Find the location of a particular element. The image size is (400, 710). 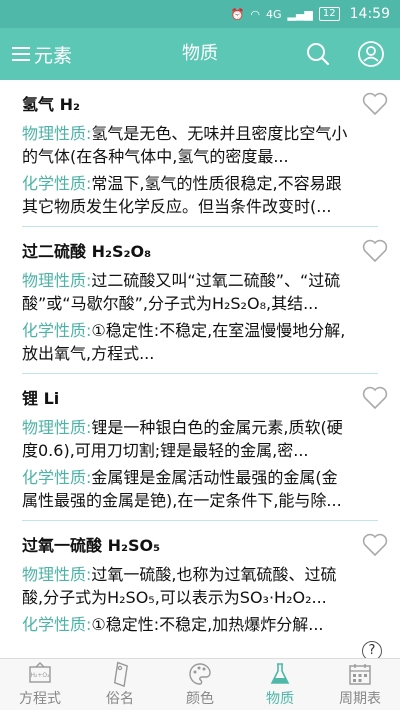

board-text: H₂+O₂ is located at coordinates (40, 675).